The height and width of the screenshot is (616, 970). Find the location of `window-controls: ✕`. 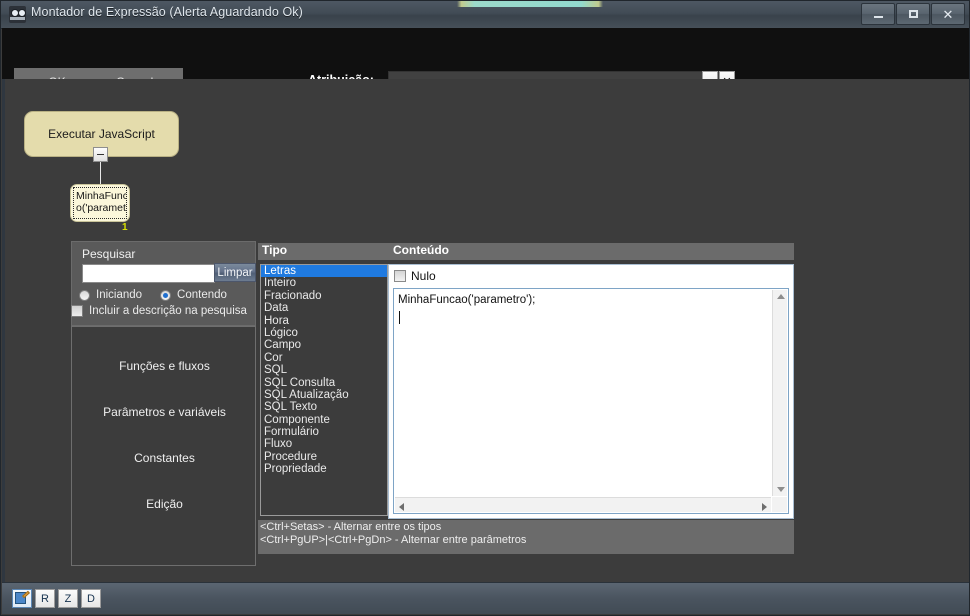

window-controls: ✕ is located at coordinates (913, 14).